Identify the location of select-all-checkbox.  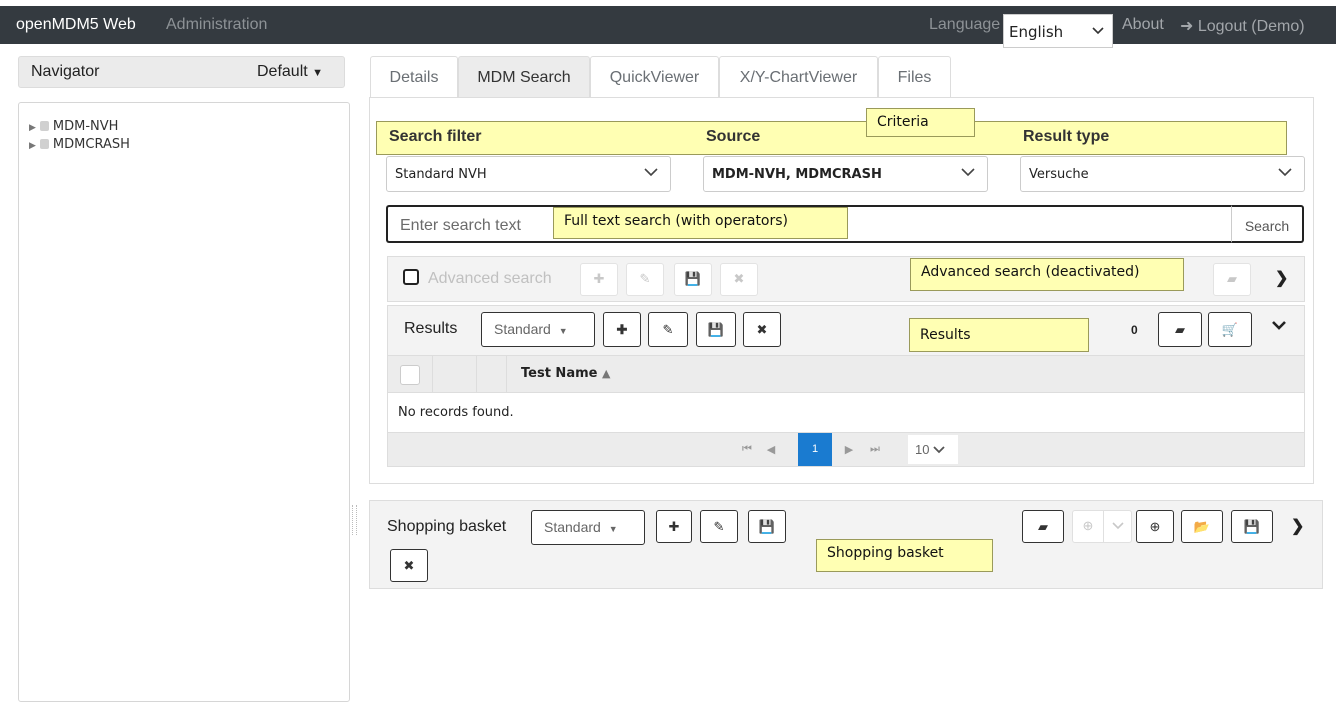
(410, 375).